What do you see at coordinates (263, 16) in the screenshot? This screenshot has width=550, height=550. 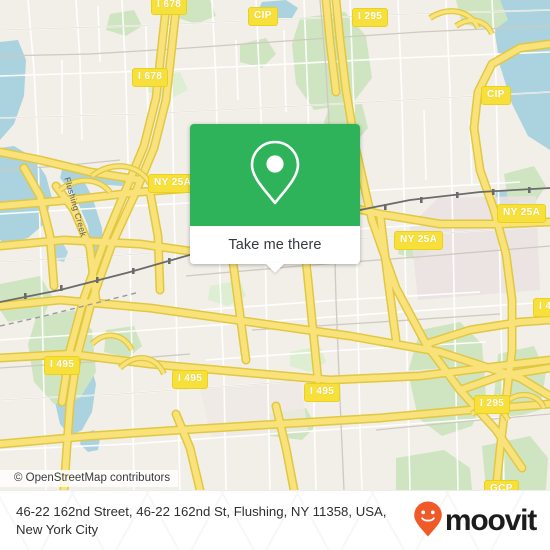 I see `road-shield-cip-top: CIP` at bounding box center [263, 16].